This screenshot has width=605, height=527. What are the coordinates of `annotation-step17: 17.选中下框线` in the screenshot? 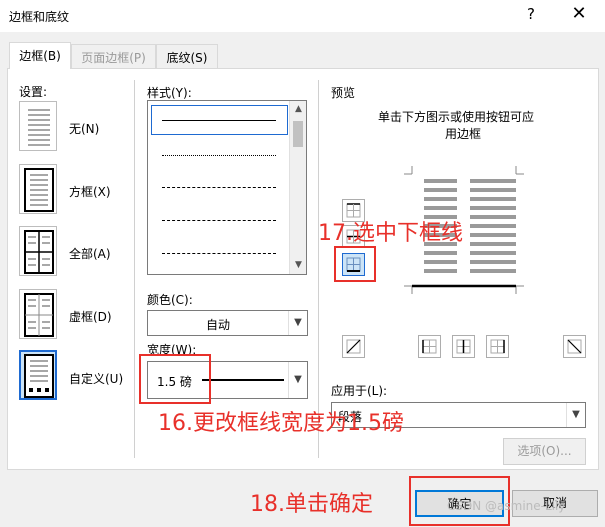 It's located at (390, 233).